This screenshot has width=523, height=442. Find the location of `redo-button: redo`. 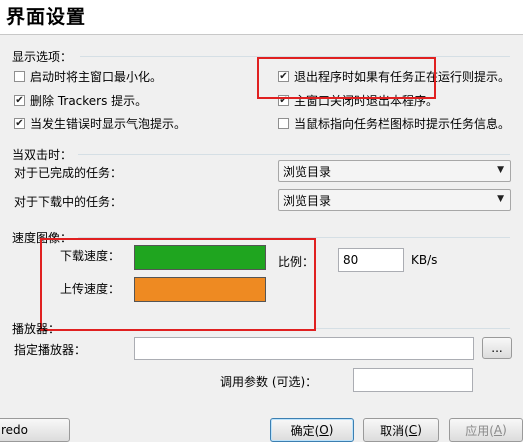

redo-button: redo is located at coordinates (35, 430).